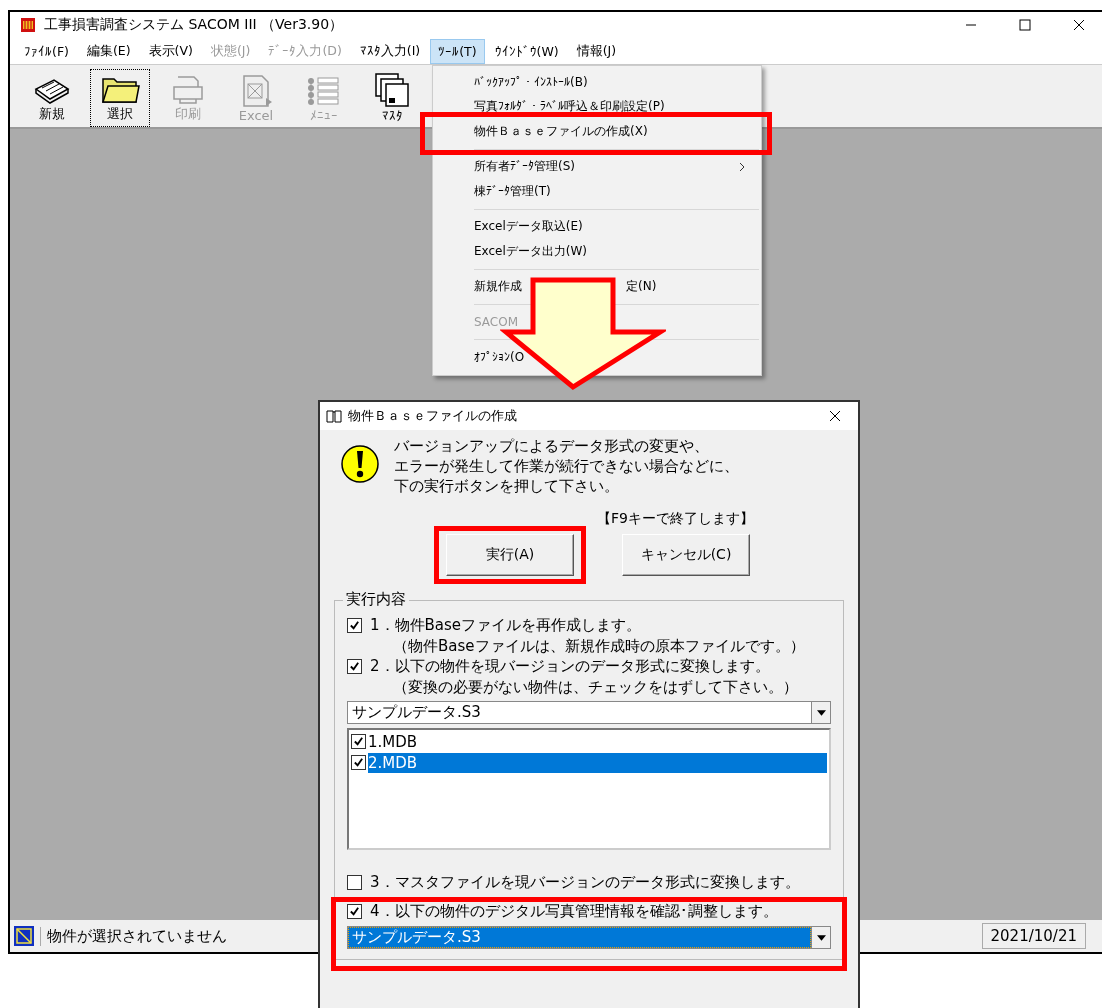  I want to click on option-label: 2．以下の物件を現バージョンのデータ形式に変換します。, so click(570, 666).